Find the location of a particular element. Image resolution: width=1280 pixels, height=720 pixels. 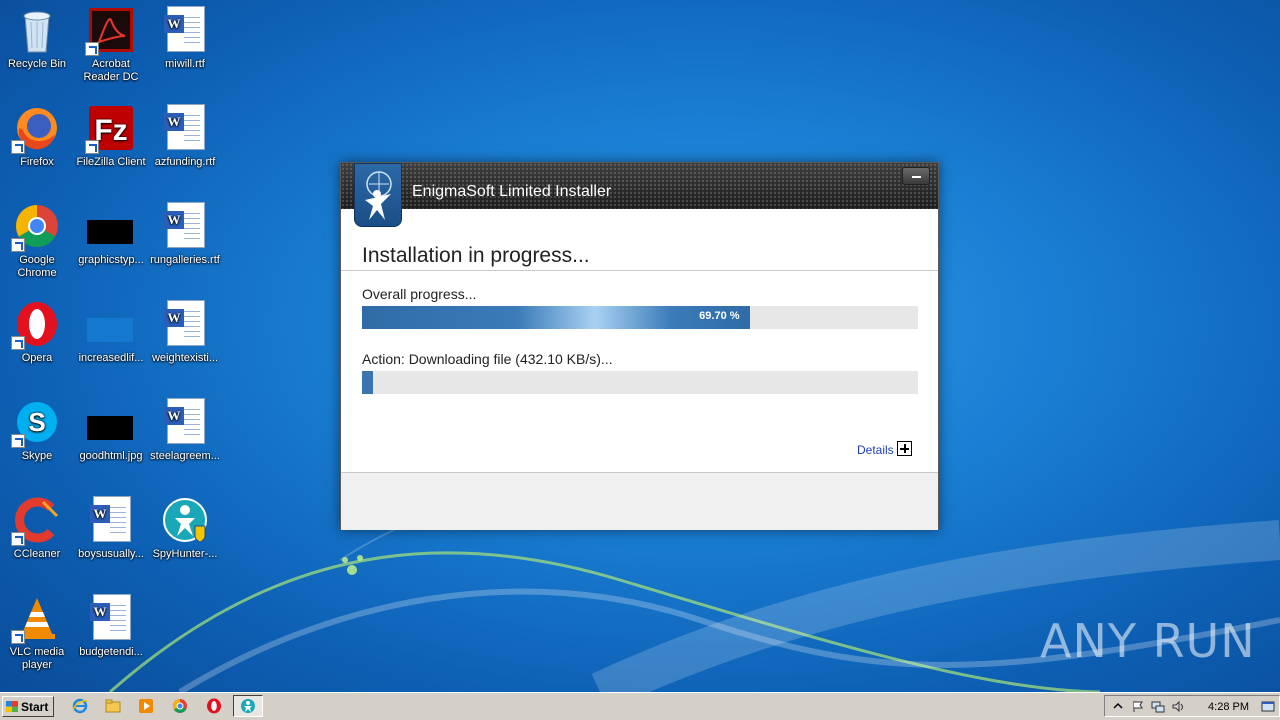

desktop-icon-recycle-bin: Recycle Bin is located at coordinates (37, 38).